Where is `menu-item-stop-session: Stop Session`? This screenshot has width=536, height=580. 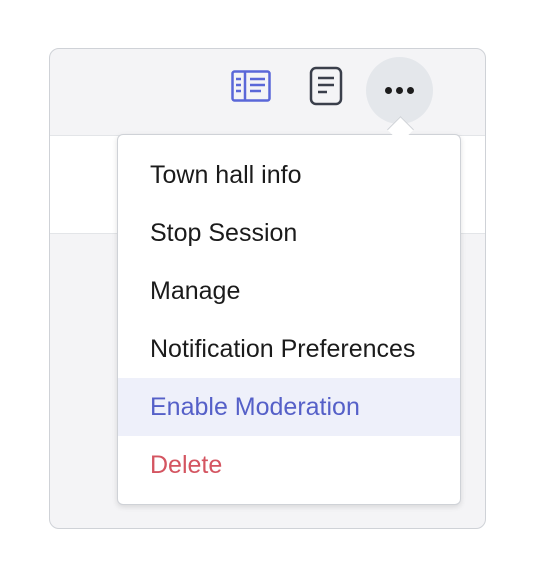 menu-item-stop-session: Stop Session is located at coordinates (289, 233).